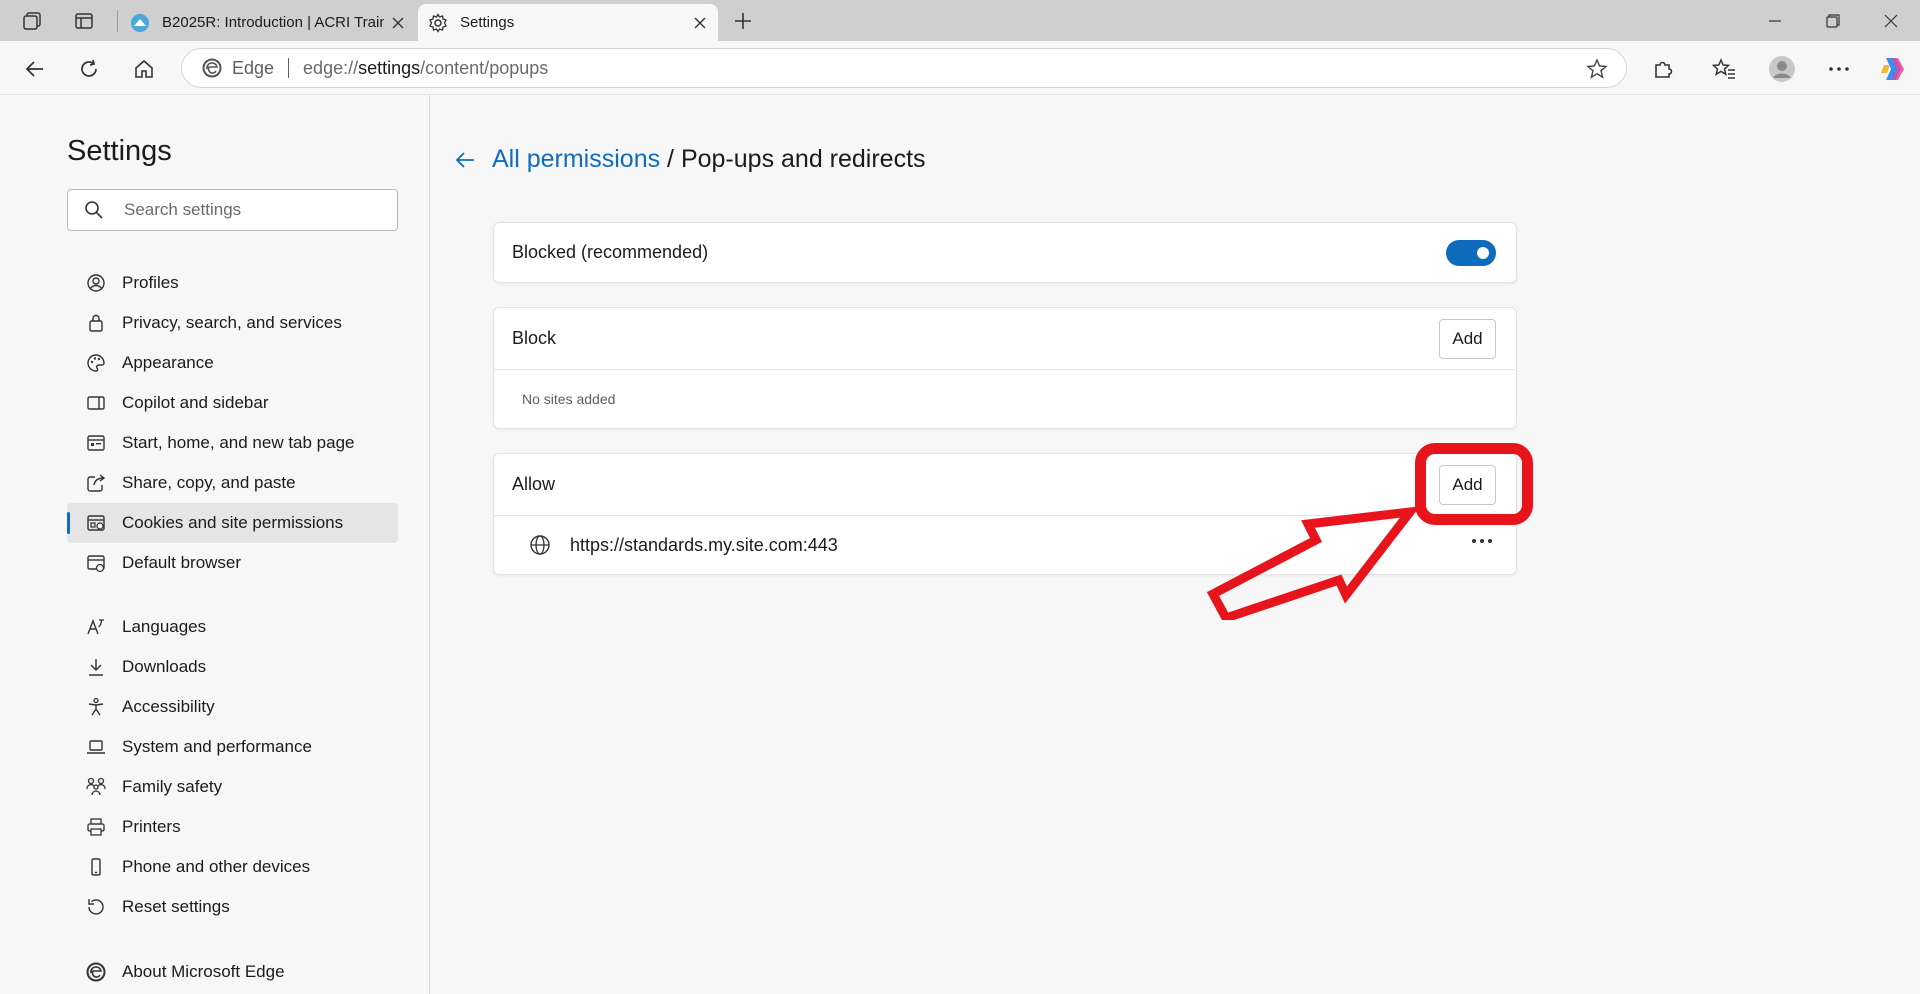  What do you see at coordinates (232, 563) in the screenshot?
I see `sidebar-item-default-browser: Default browser` at bounding box center [232, 563].